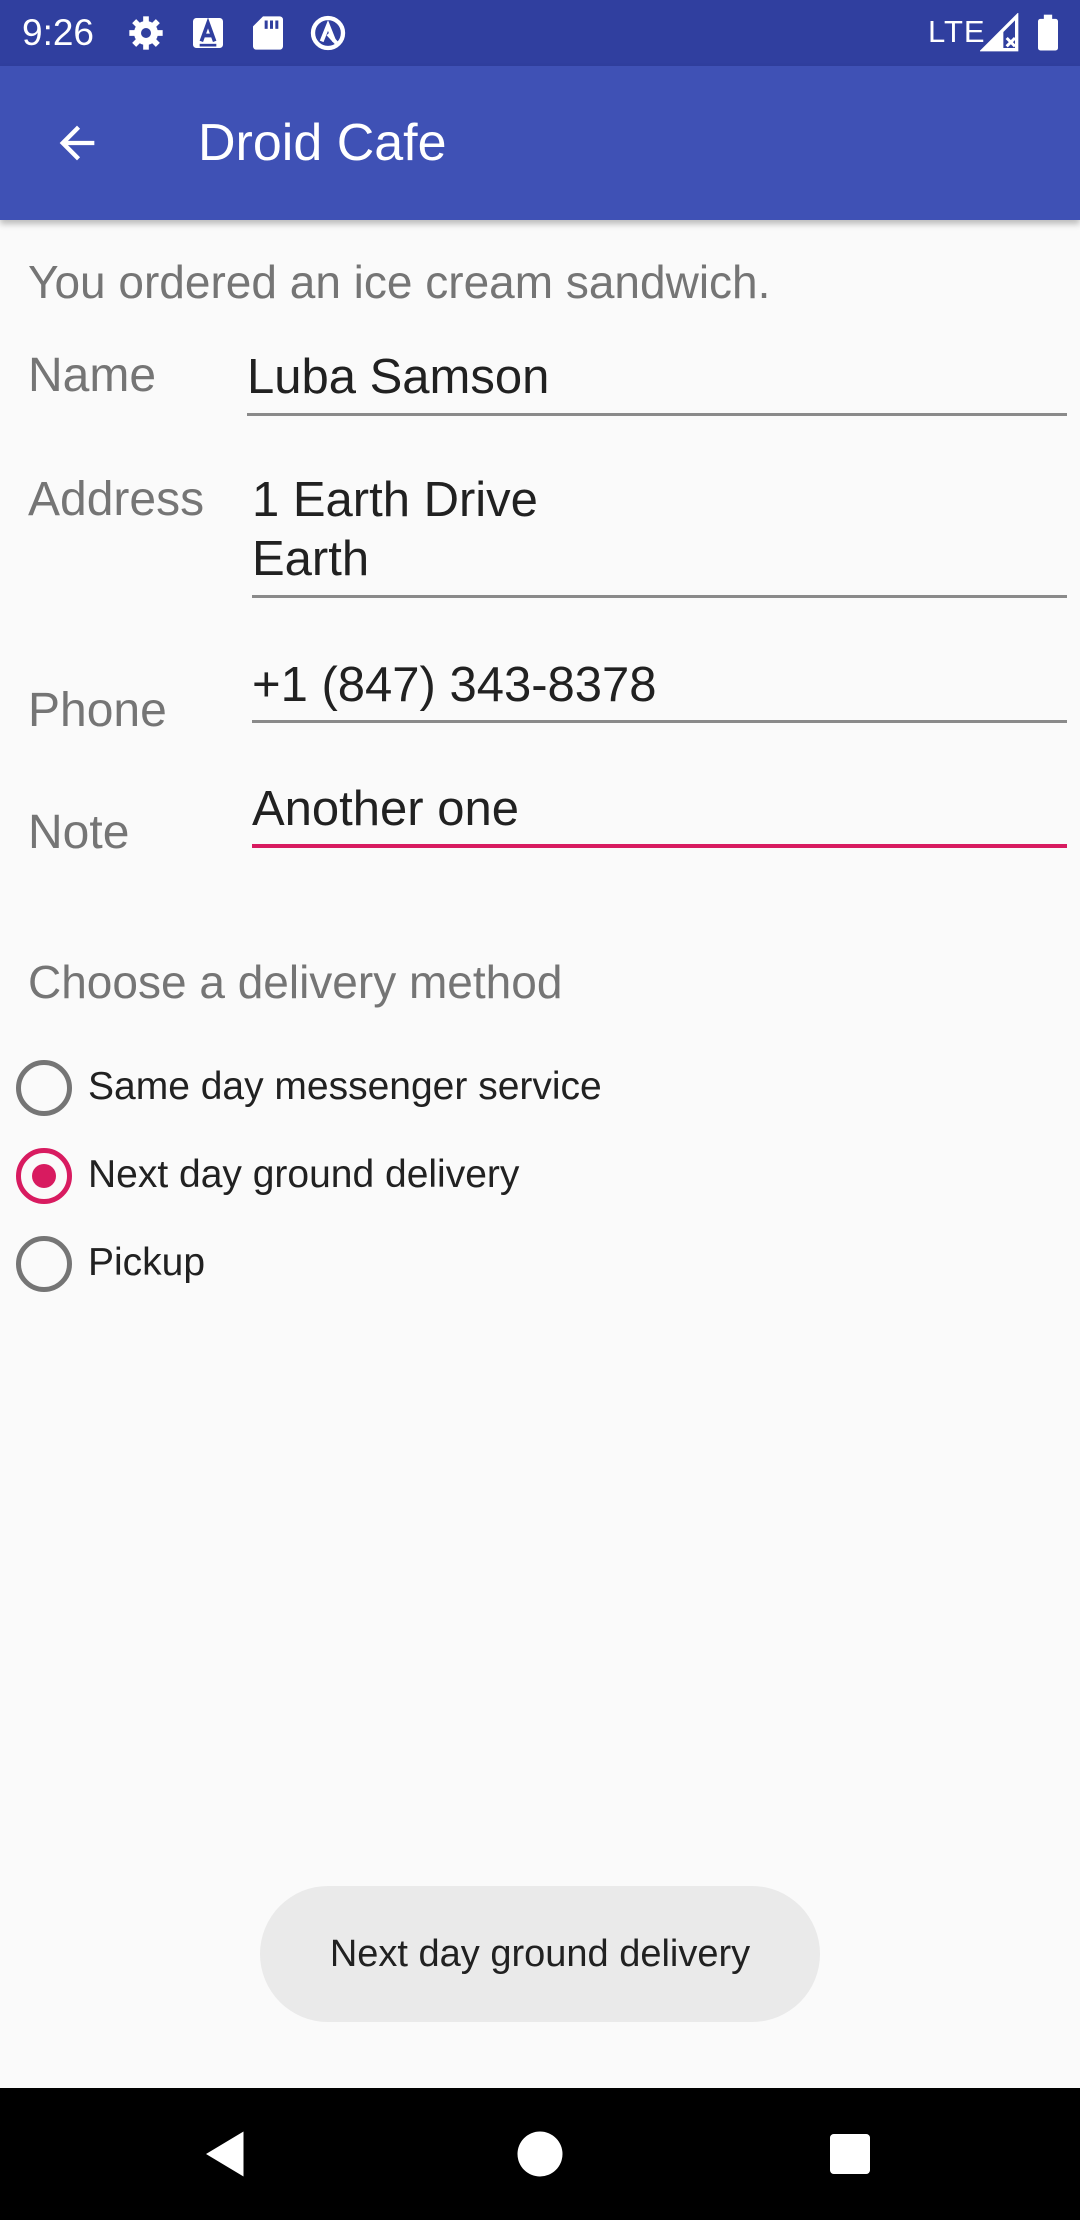 The width and height of the screenshot is (1080, 2220). Describe the element at coordinates (350, 1264) in the screenshot. I see `radio-pickup: Pickup` at that location.